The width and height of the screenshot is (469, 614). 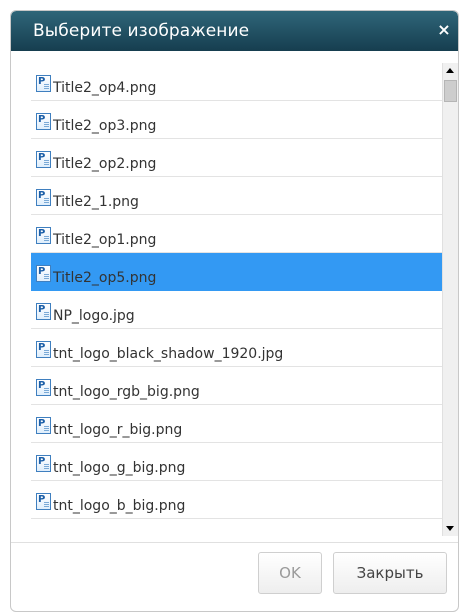 What do you see at coordinates (119, 506) in the screenshot?
I see `file-name: tnt_logo_b_big.png` at bounding box center [119, 506].